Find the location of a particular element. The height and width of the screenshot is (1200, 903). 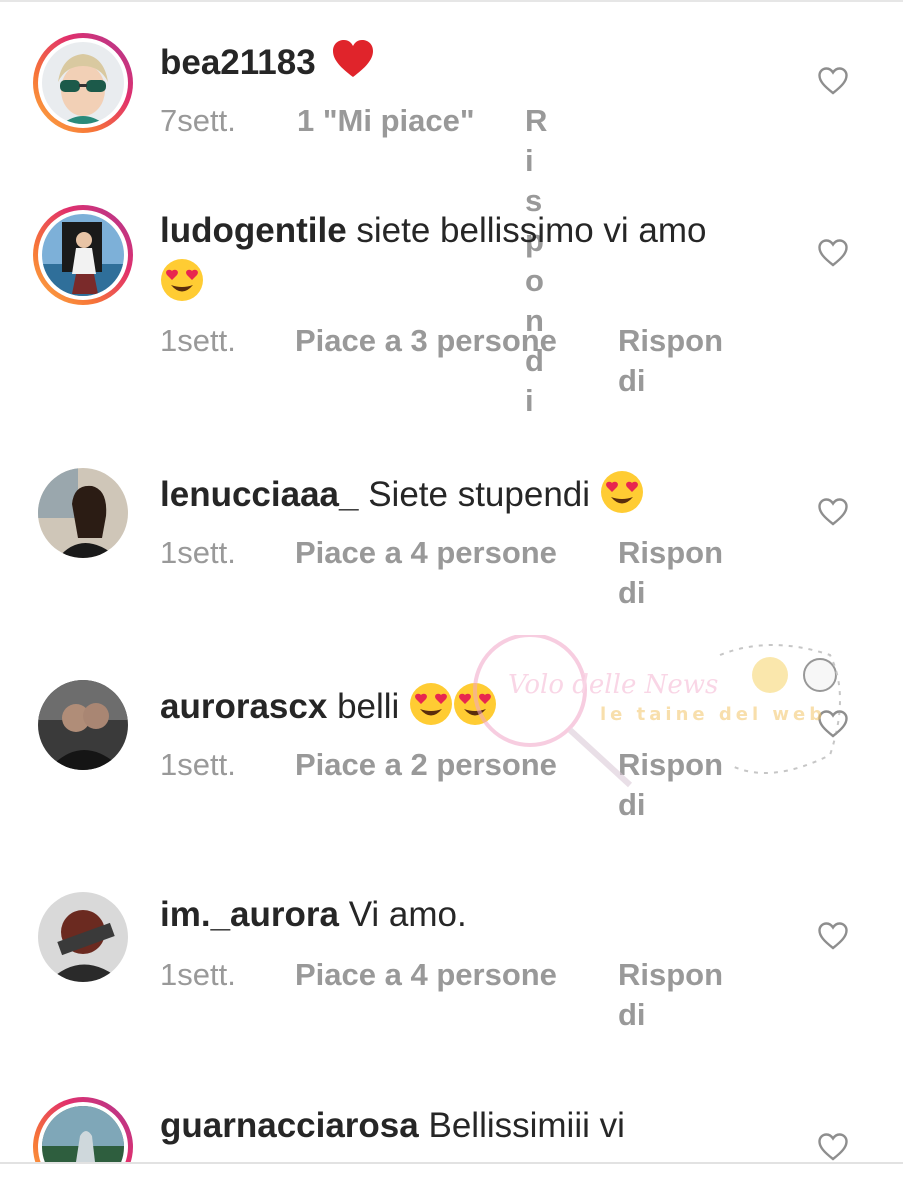

avatar is located at coordinates (83, 1129).